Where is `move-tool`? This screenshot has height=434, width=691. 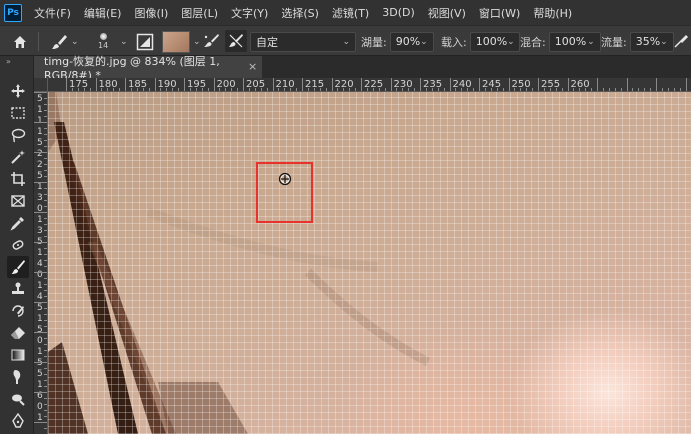 move-tool is located at coordinates (18, 91).